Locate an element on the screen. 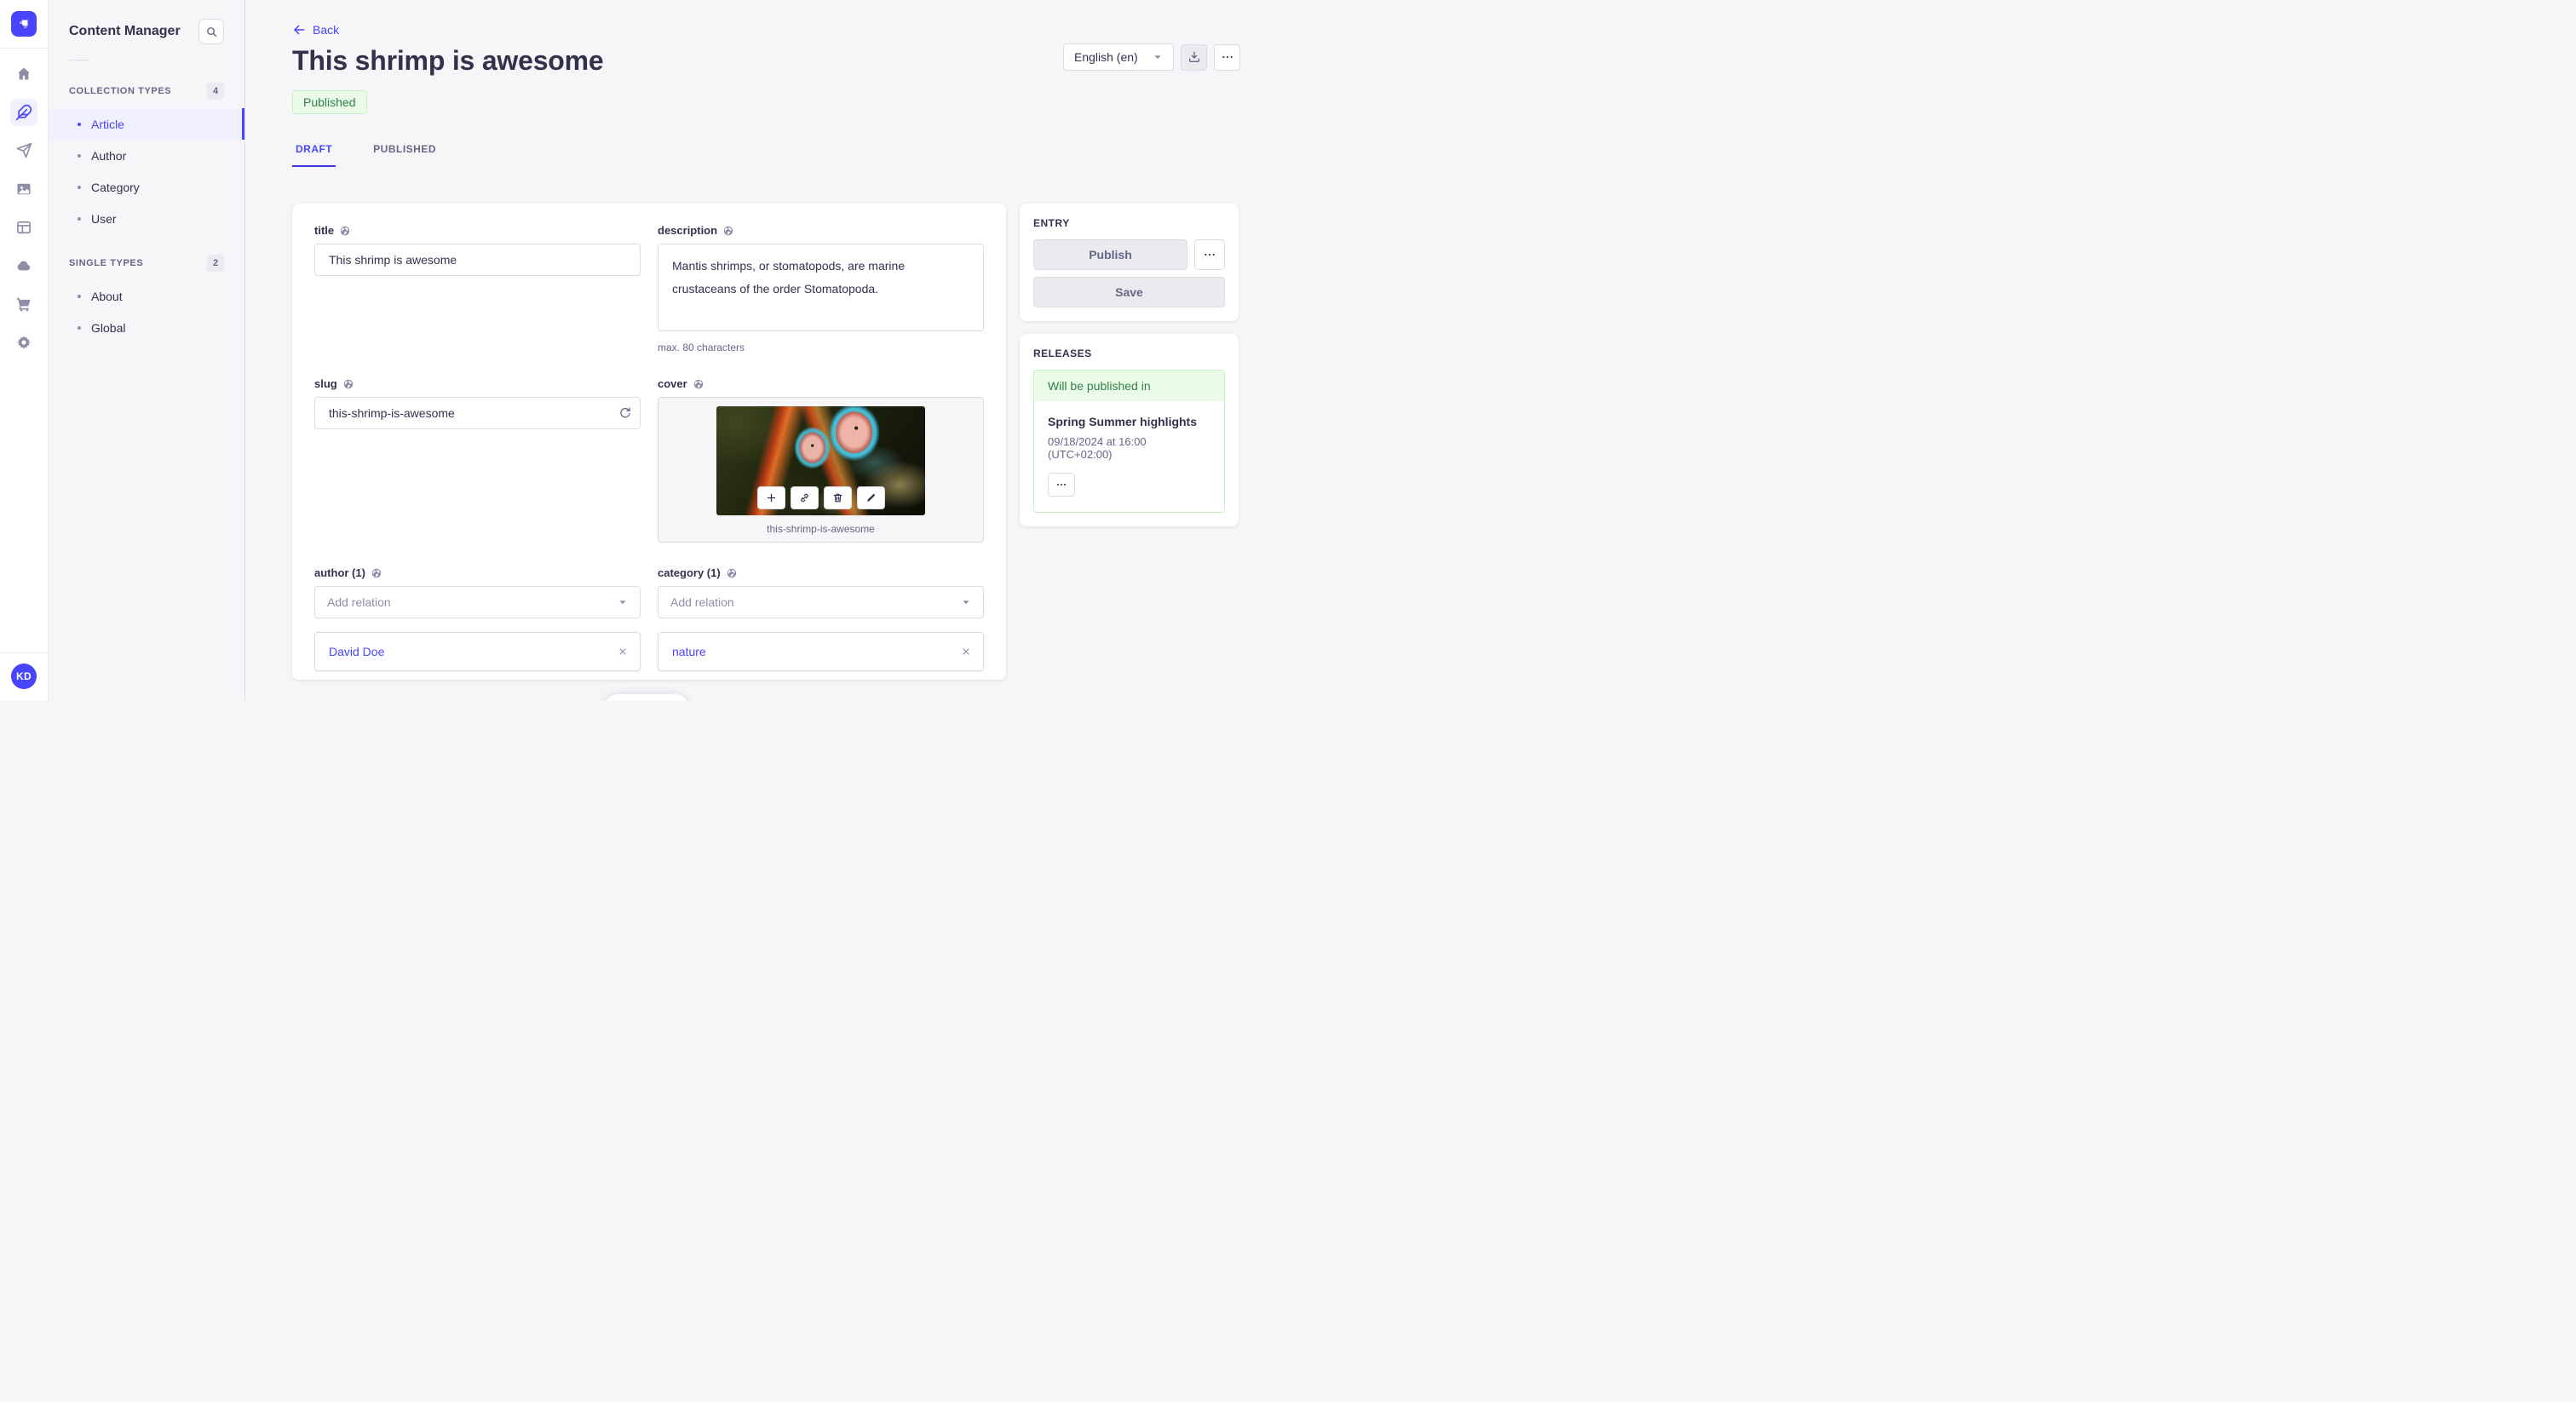  floating-widget is located at coordinates (647, 697).